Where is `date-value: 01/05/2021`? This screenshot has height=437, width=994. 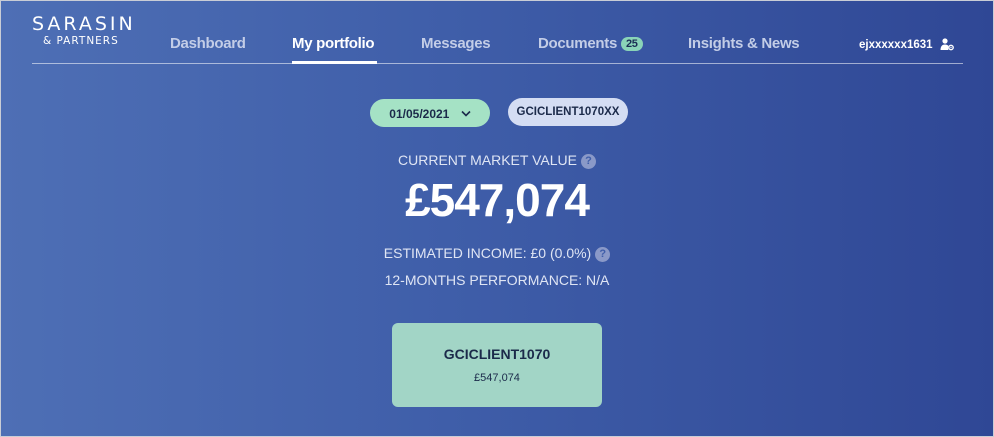
date-value: 01/05/2021 is located at coordinates (419, 114).